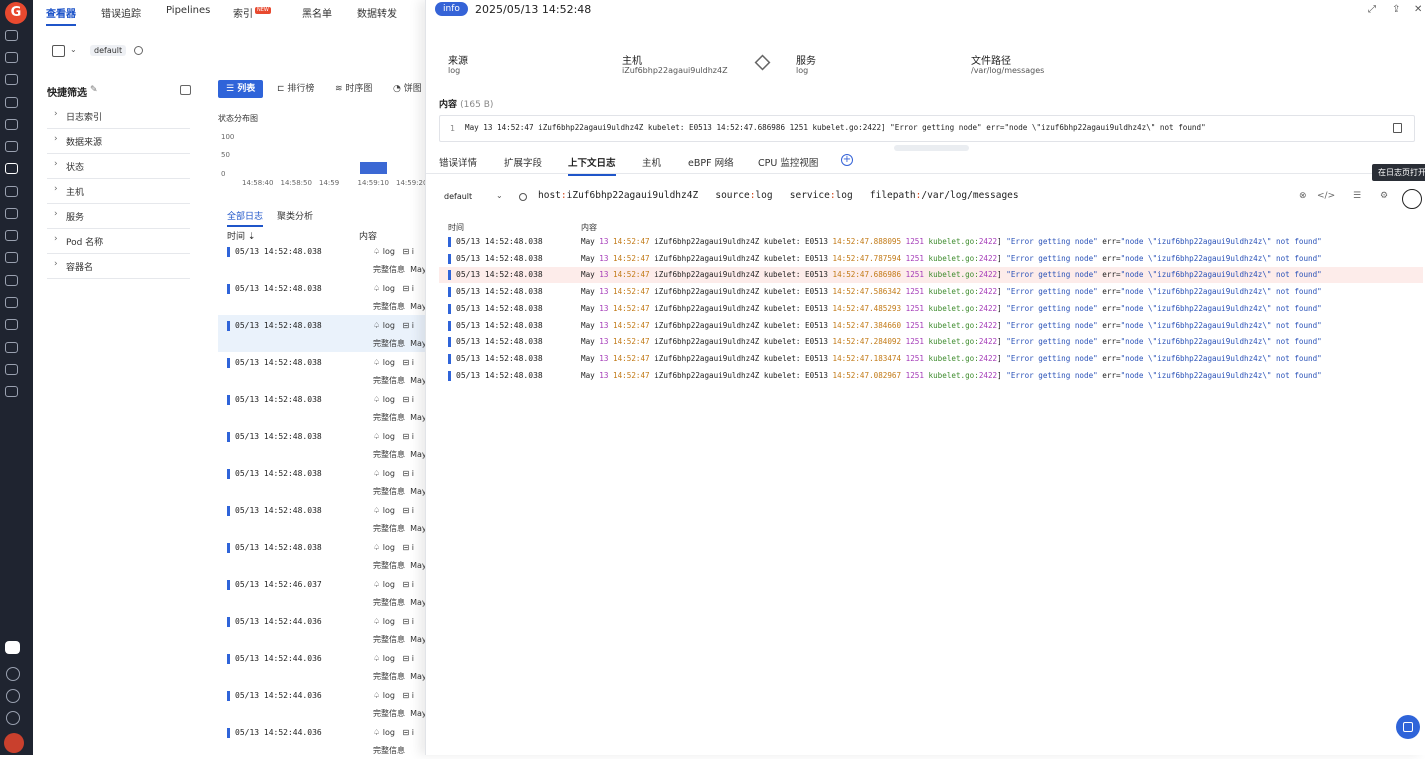  I want to click on expand-icon: ⤢, so click(1372, 9).